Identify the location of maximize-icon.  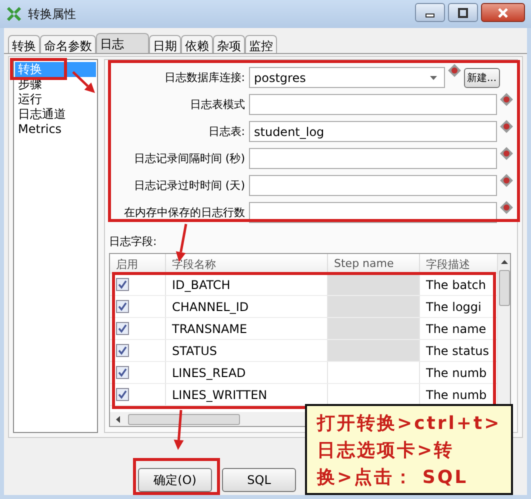
(463, 13).